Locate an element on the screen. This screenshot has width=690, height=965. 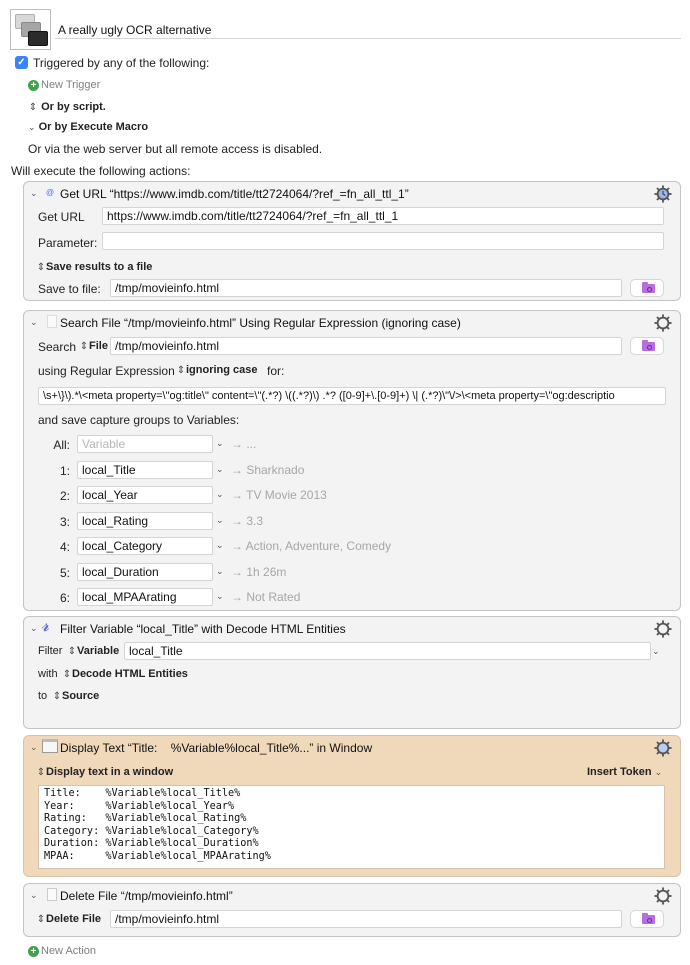
capture-index-label: 6: is located at coordinates (64, 598).